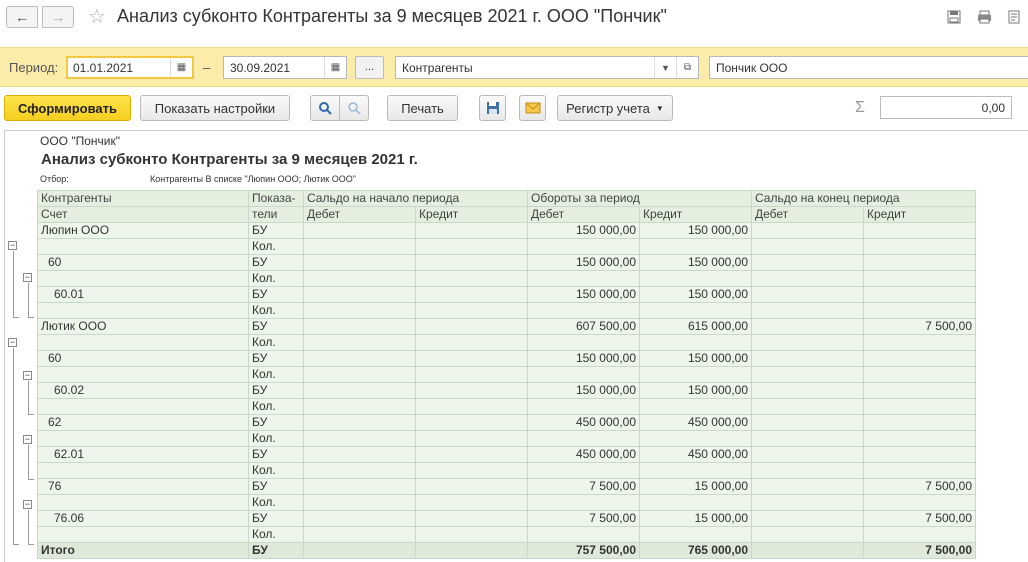 The image size is (1028, 562). I want to click on save-button, so click(492, 108).